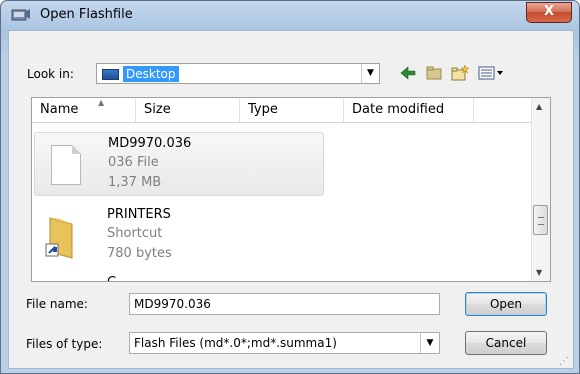 The image size is (580, 374). What do you see at coordinates (434, 73) in the screenshot?
I see `up-folder-icon` at bounding box center [434, 73].